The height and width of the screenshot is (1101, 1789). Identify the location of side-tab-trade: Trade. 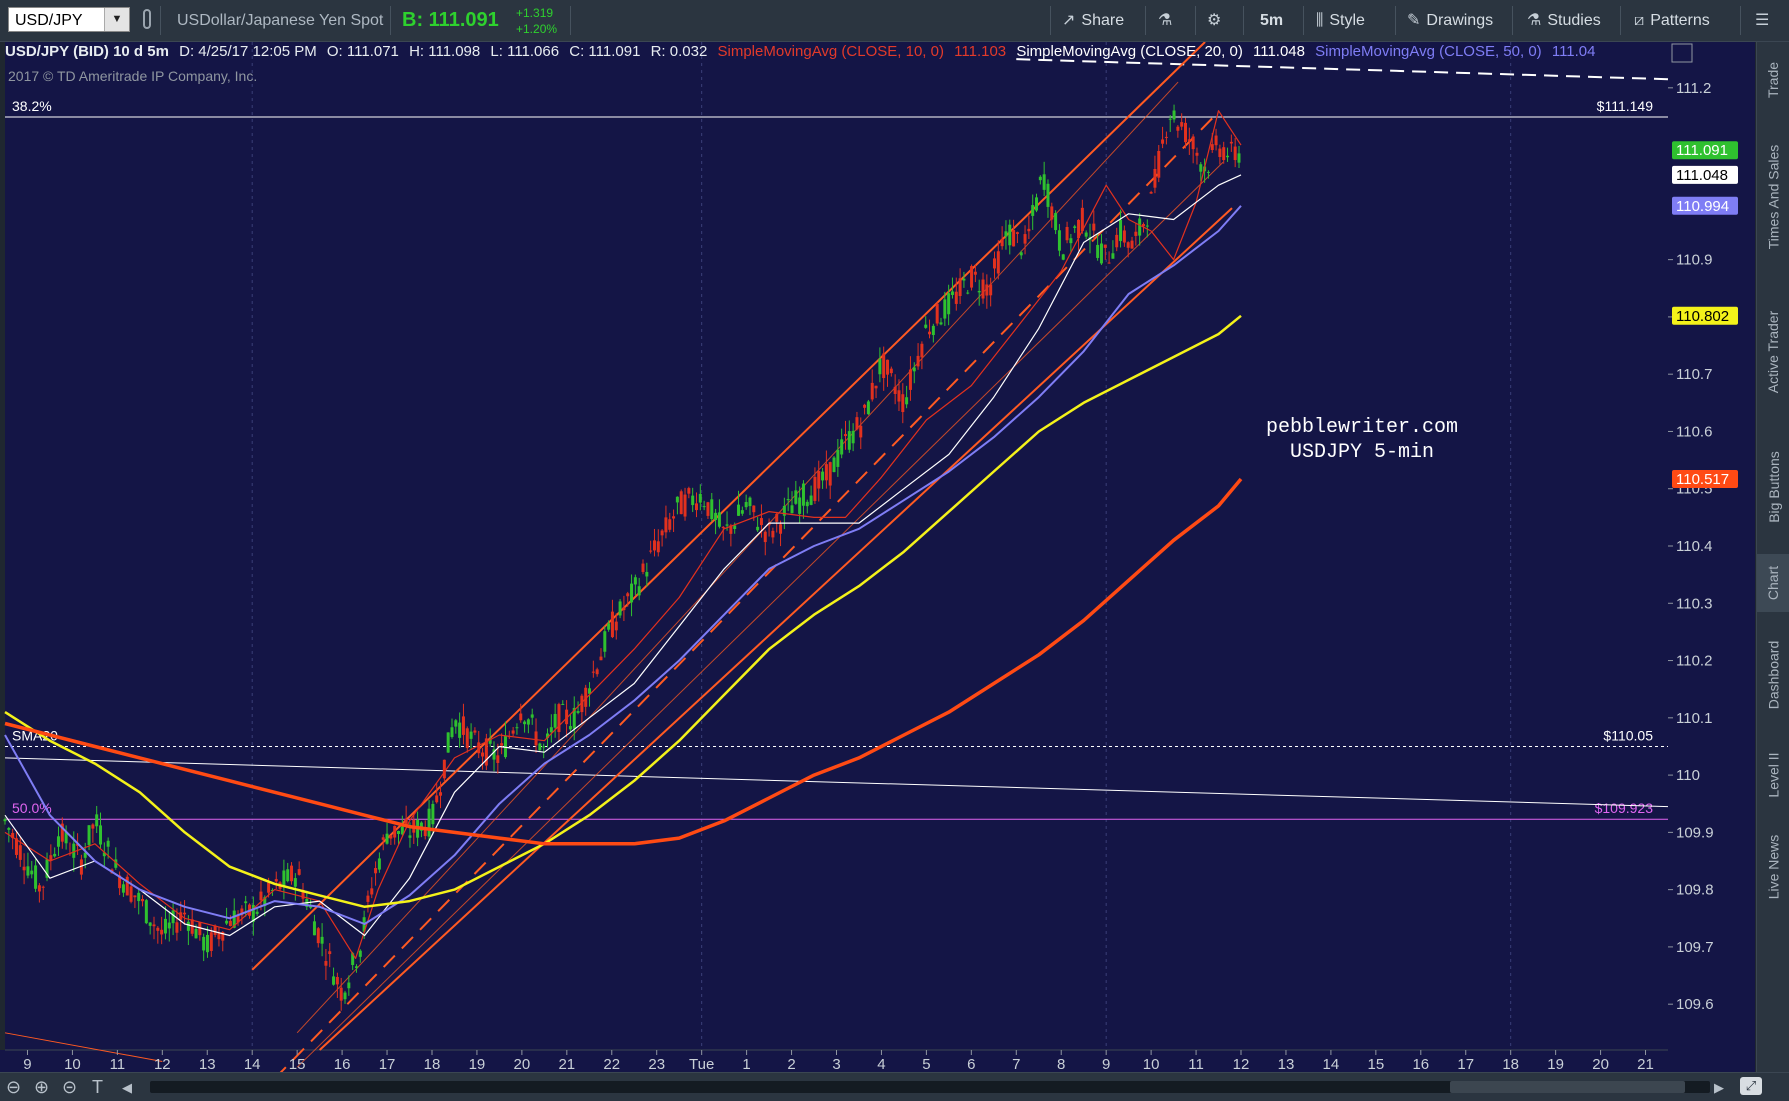
(1773, 79).